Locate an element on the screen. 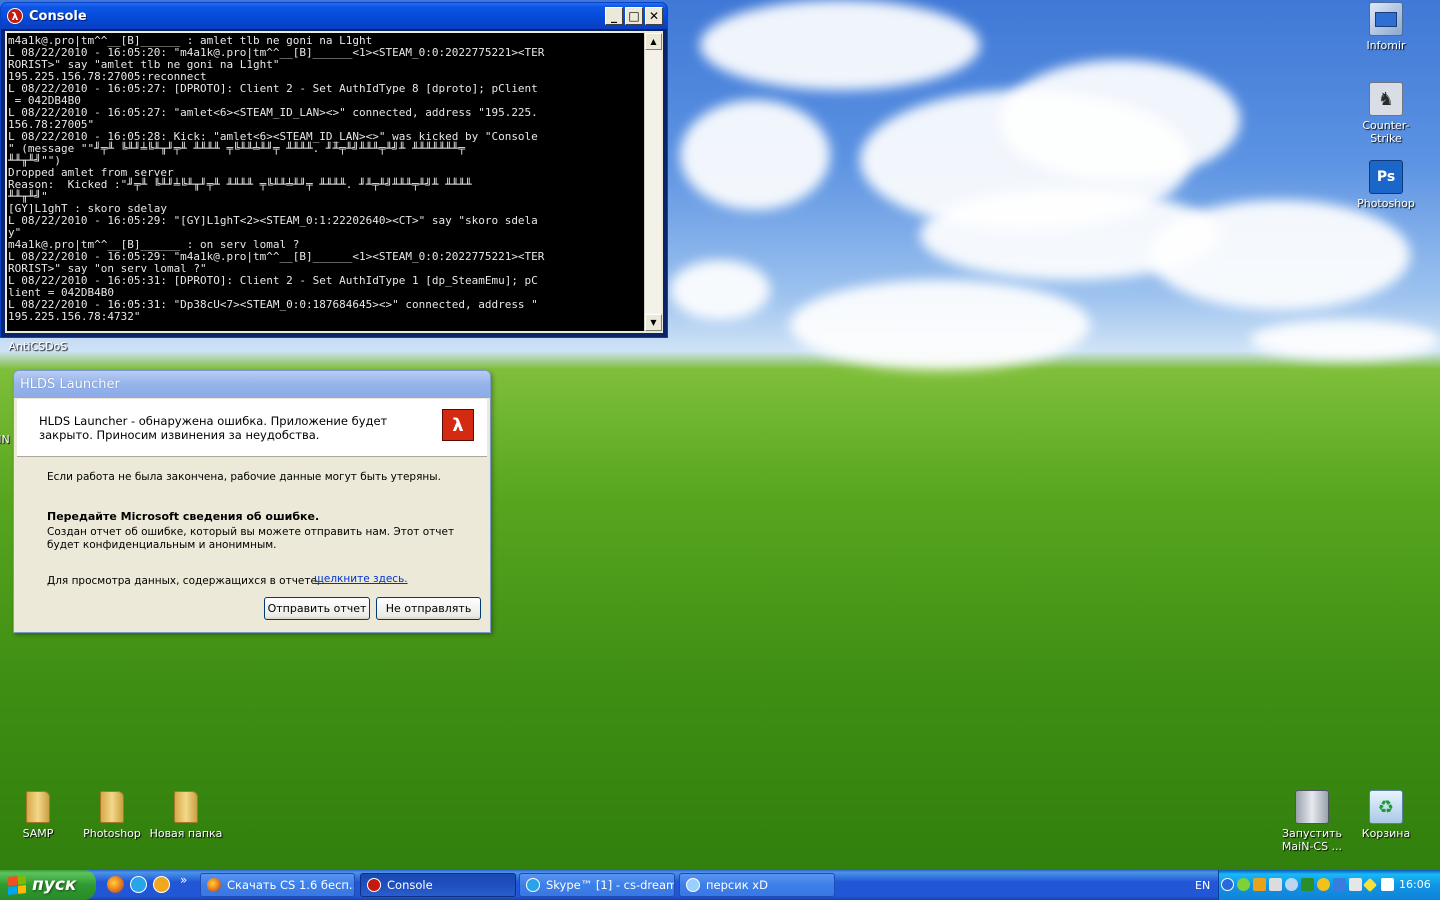 This screenshot has width=1440, height=900. bluetooth-icon is located at coordinates (1291, 884).